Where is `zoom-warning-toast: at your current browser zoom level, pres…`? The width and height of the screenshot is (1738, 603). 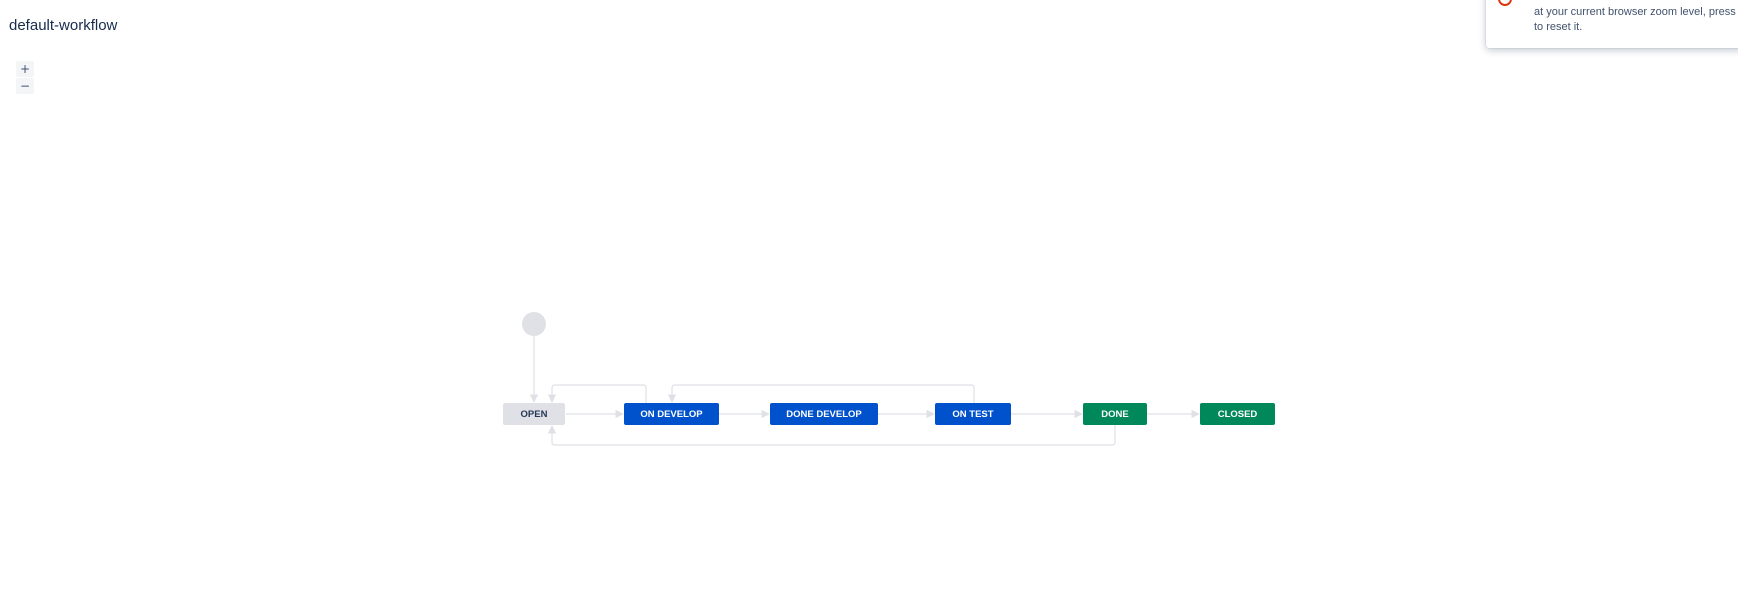
zoom-warning-toast: at your current browser zoom level, pres… is located at coordinates (1612, 24).